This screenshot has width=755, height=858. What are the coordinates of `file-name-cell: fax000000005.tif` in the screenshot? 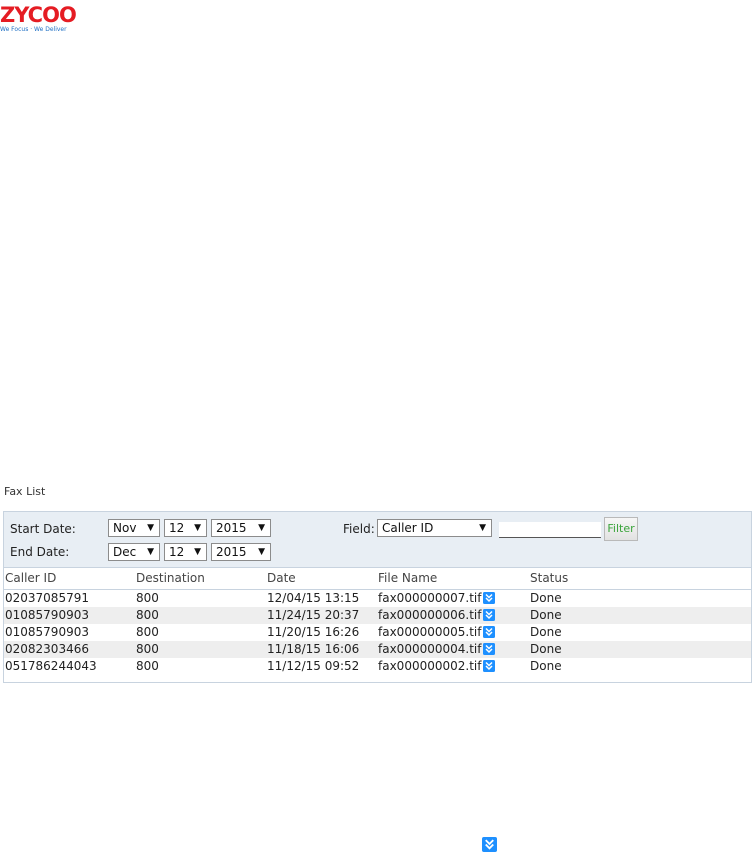 It's located at (437, 632).